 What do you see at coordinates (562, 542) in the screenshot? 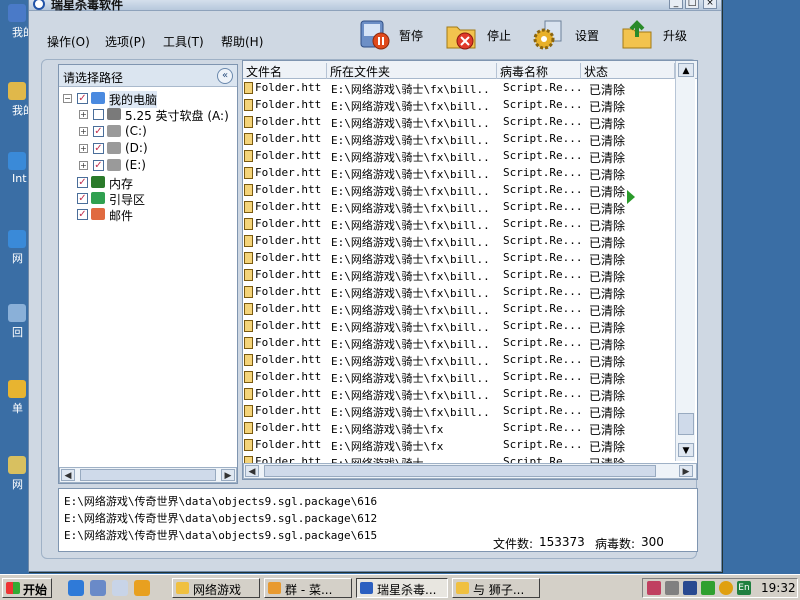
I see `file-count-value: 153373` at bounding box center [562, 542].